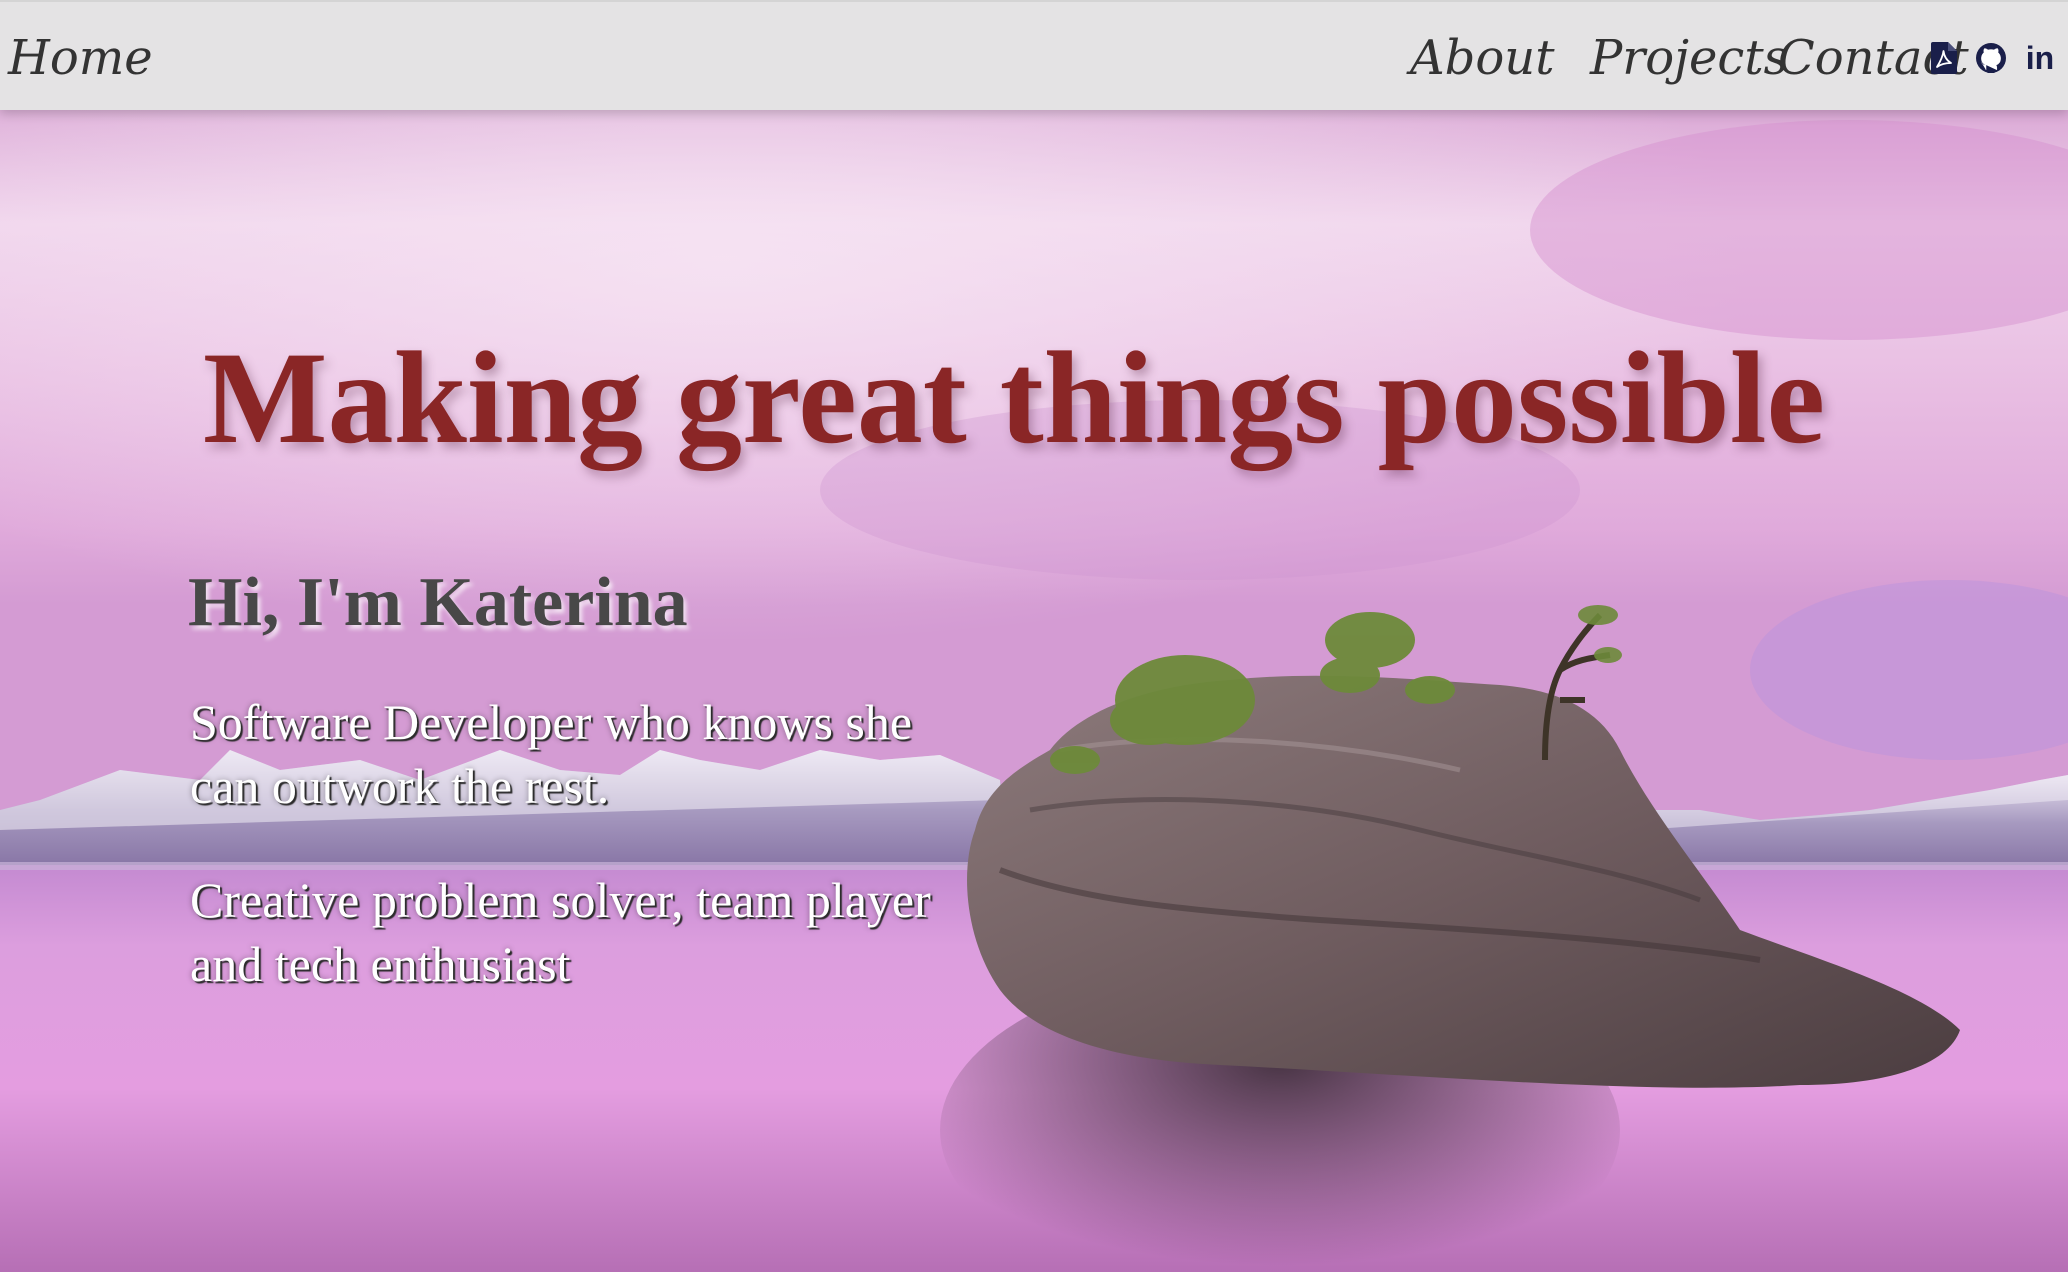 Image resolution: width=2068 pixels, height=1272 pixels. I want to click on hero-greeting: Hi, I'm Katerina, so click(438, 603).